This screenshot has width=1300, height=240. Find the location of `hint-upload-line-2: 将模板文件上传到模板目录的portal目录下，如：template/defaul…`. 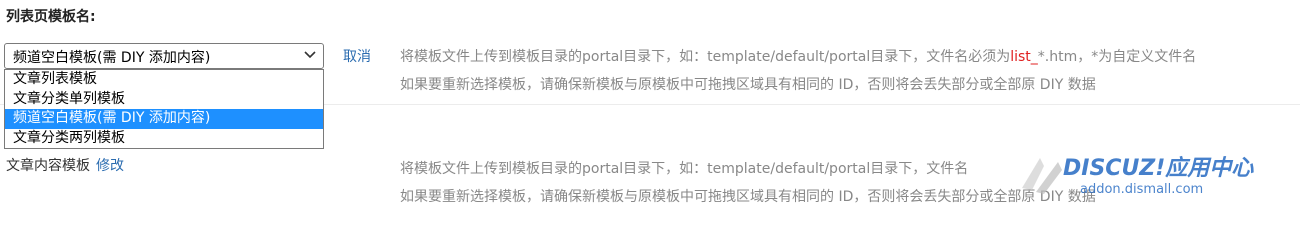

hint-upload-line-2: 将模板文件上传到模板目录的portal目录下，如：template/defaul… is located at coordinates (684, 169).